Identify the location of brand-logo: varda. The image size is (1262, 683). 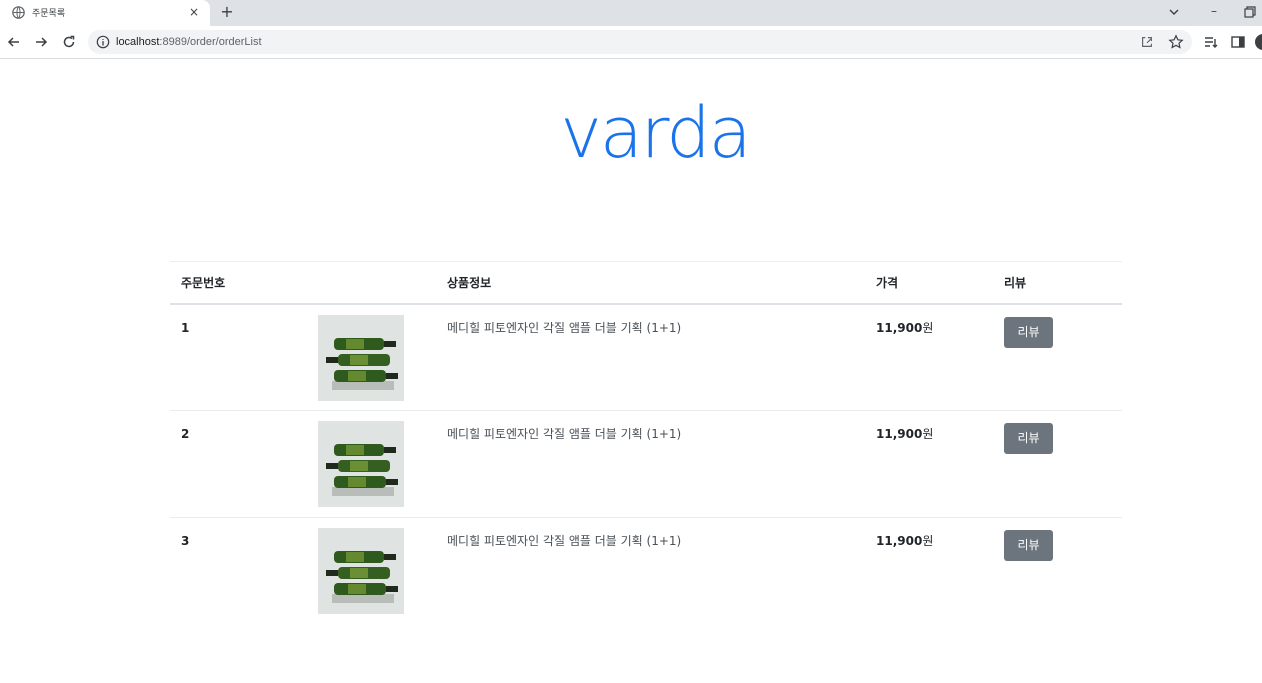
(631, 133).